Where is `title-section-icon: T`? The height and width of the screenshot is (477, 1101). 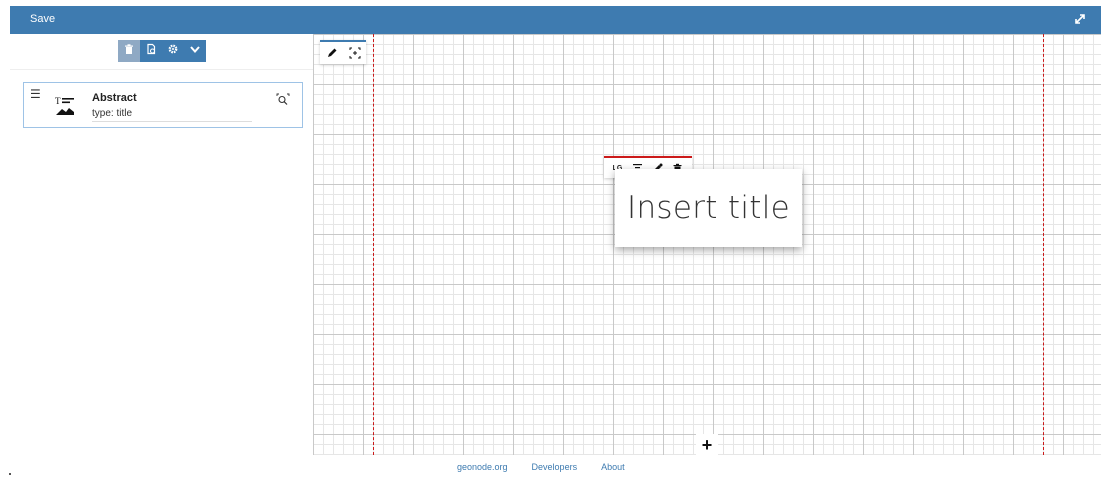
title-section-icon: T is located at coordinates (65, 106).